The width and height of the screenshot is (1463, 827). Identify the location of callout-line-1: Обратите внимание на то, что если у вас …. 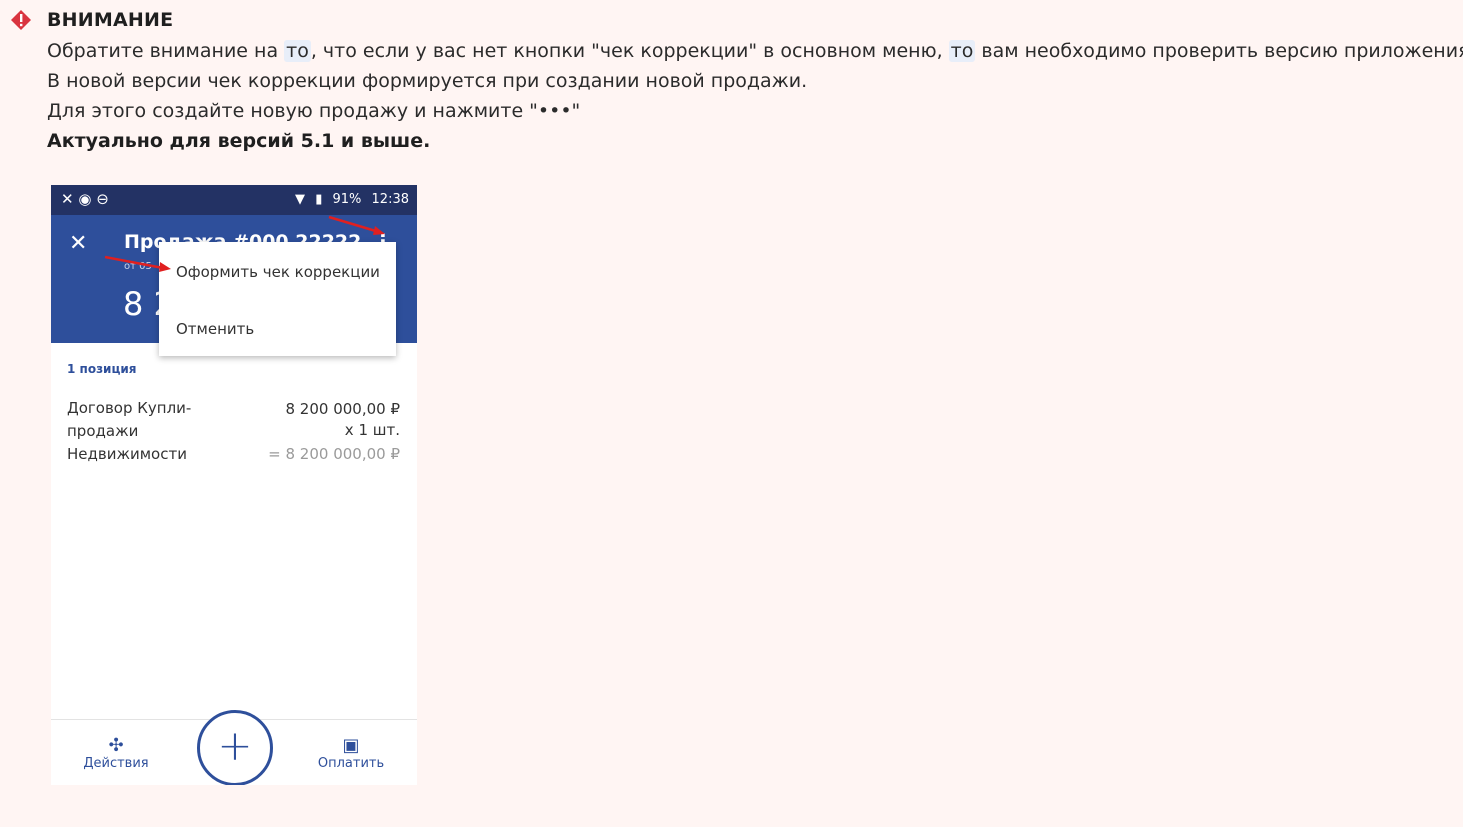
(755, 51).